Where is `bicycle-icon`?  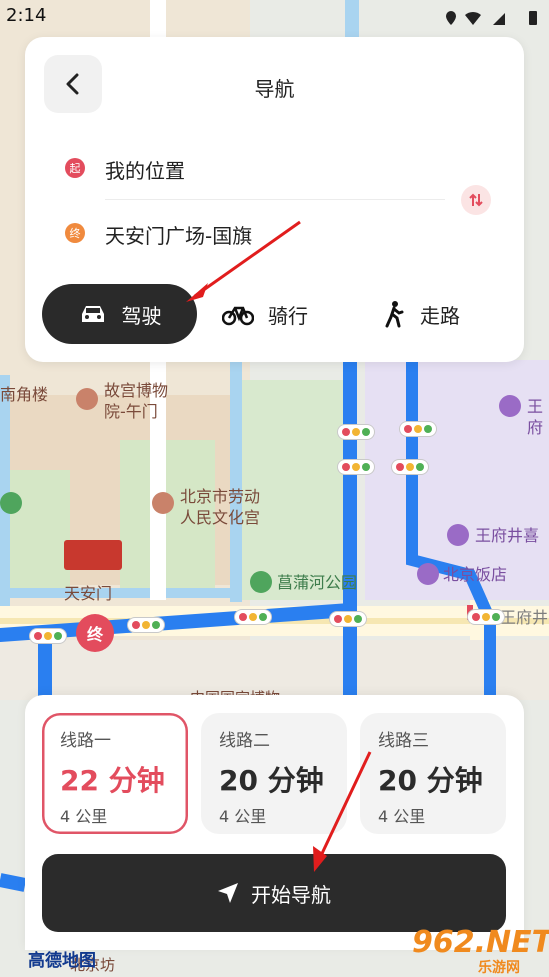 bicycle-icon is located at coordinates (238, 316).